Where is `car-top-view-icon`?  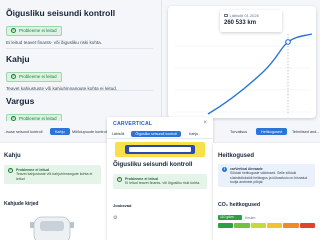
car-top-view-icon is located at coordinates (52, 228).